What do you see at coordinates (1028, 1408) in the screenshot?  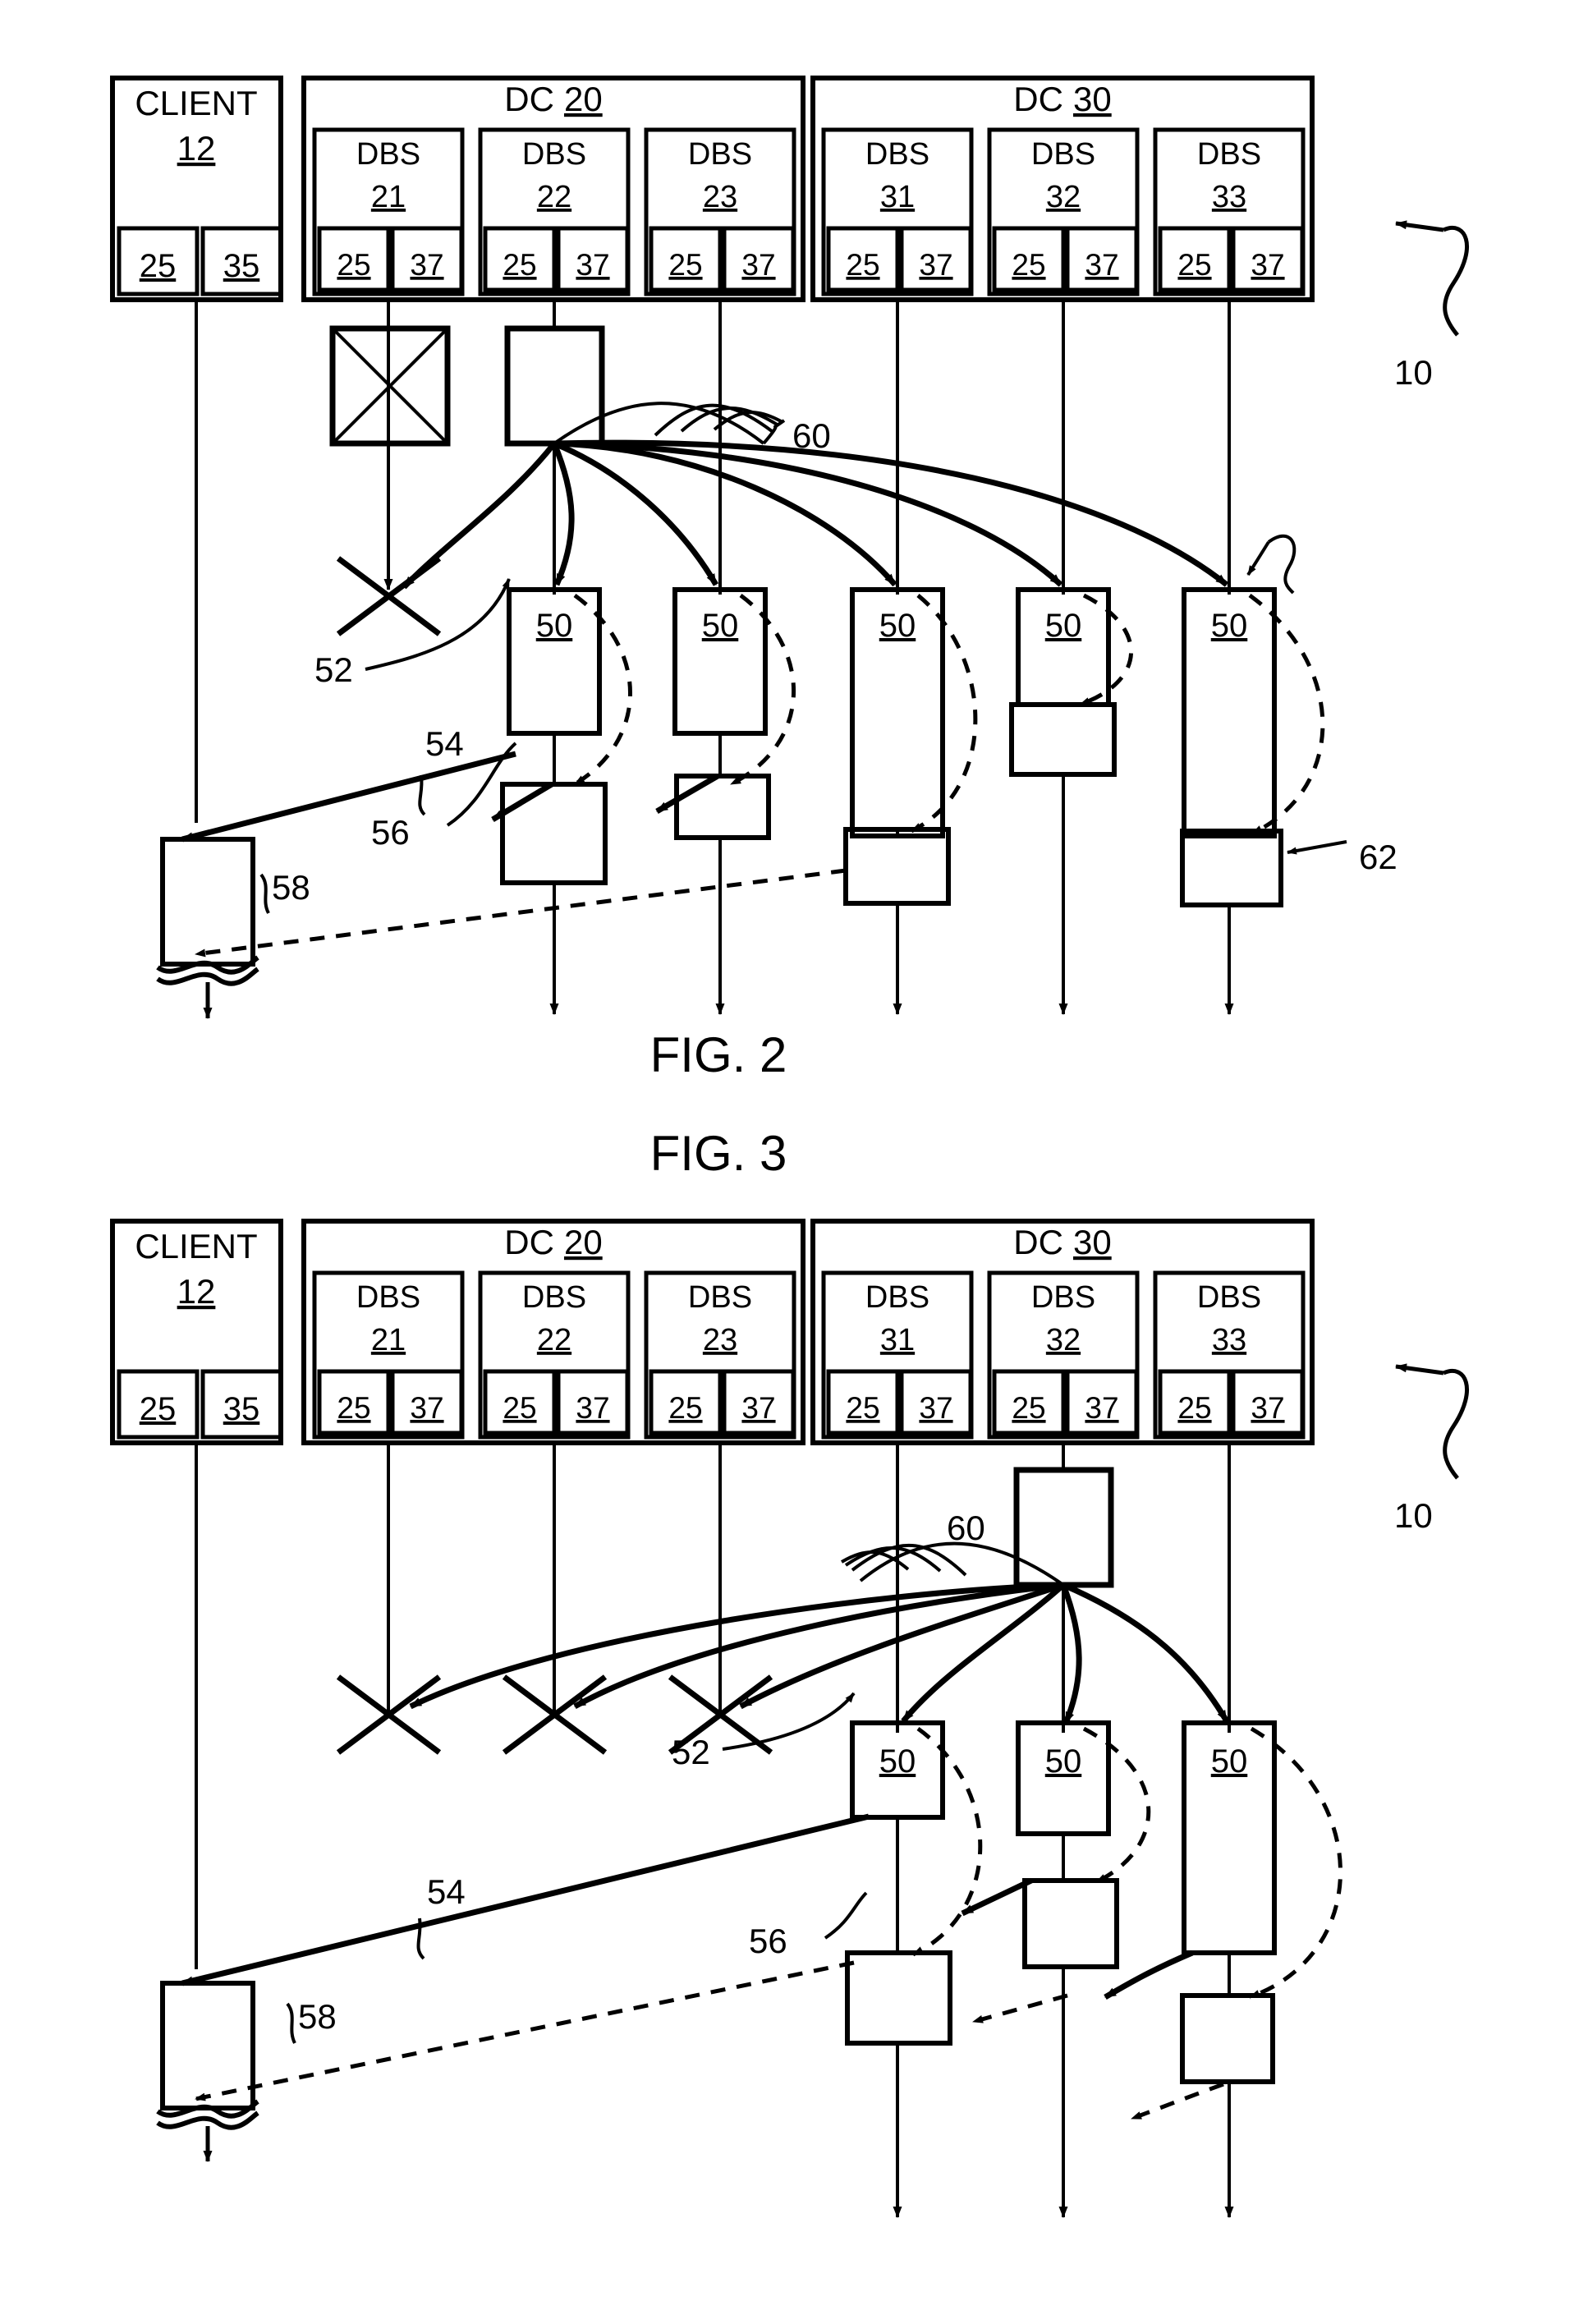 I see `fig3-dbs32-port-25: 25` at bounding box center [1028, 1408].